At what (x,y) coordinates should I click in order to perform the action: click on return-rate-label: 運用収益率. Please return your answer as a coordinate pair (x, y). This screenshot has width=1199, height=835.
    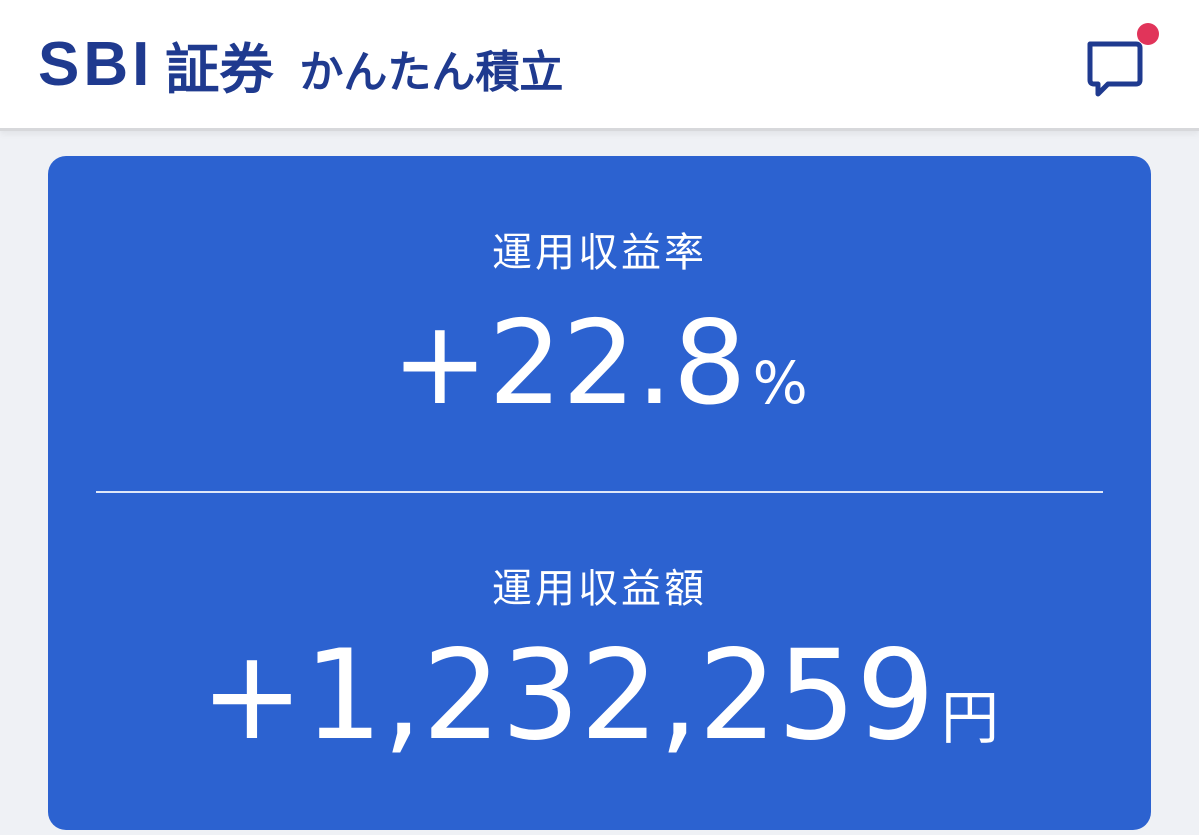
    Looking at the image, I should click on (599, 253).